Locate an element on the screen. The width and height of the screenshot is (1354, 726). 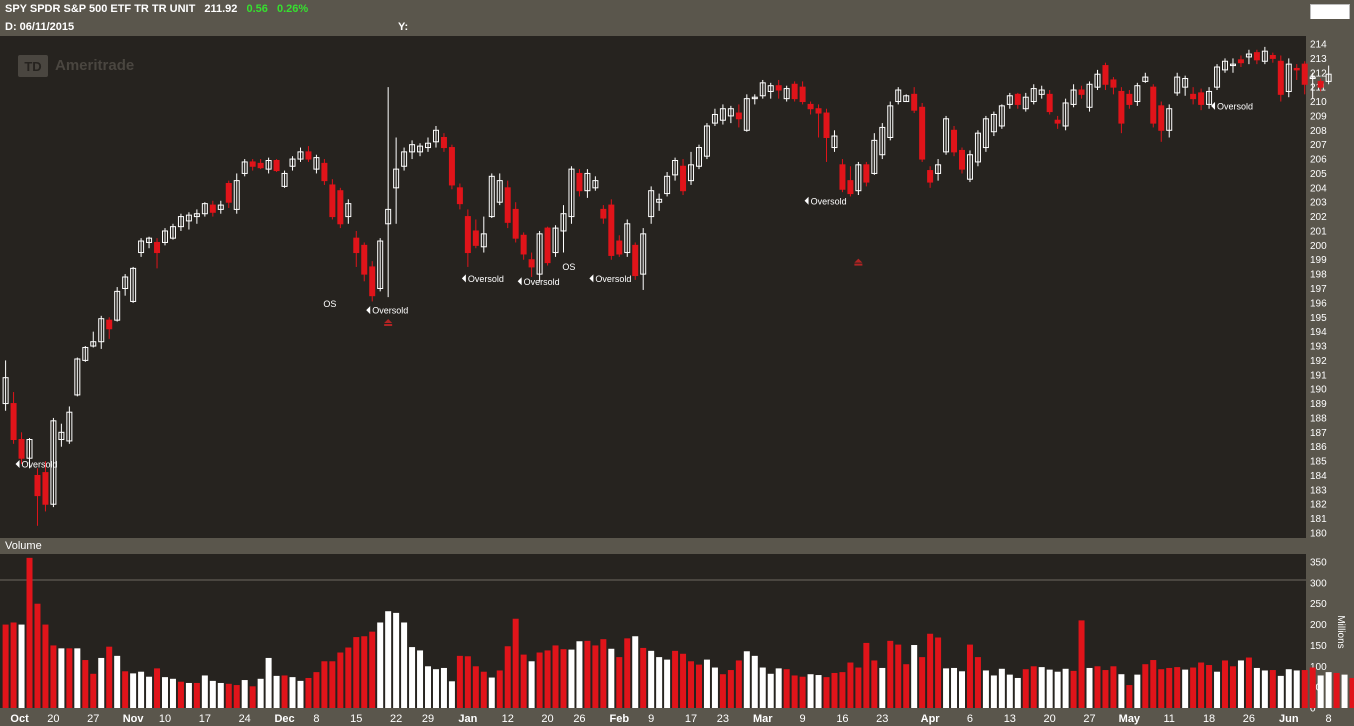
date-tick-label: 23 is located at coordinates (882, 719).